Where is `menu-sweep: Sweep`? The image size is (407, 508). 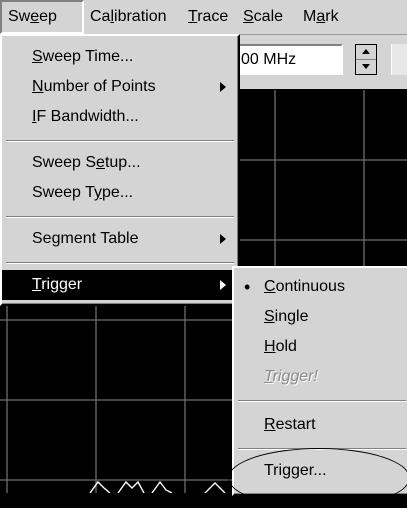
menu-sweep: Sweep is located at coordinates (42, 17).